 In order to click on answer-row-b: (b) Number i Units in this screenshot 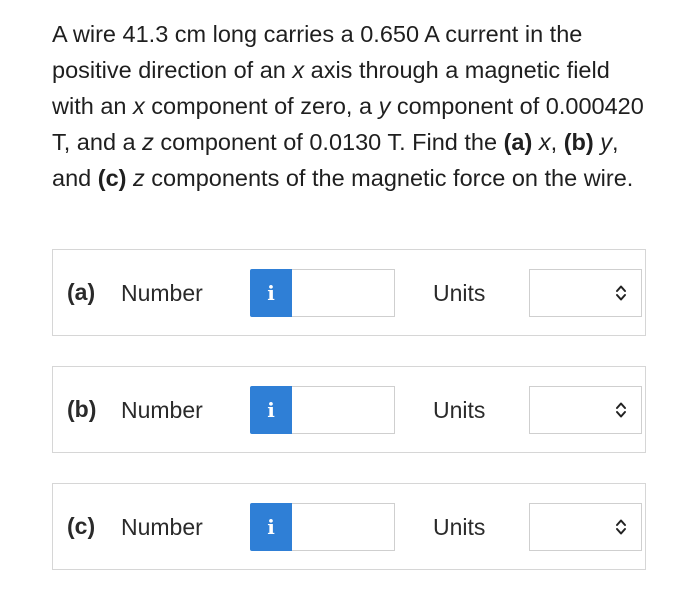, I will do `click(349, 409)`.